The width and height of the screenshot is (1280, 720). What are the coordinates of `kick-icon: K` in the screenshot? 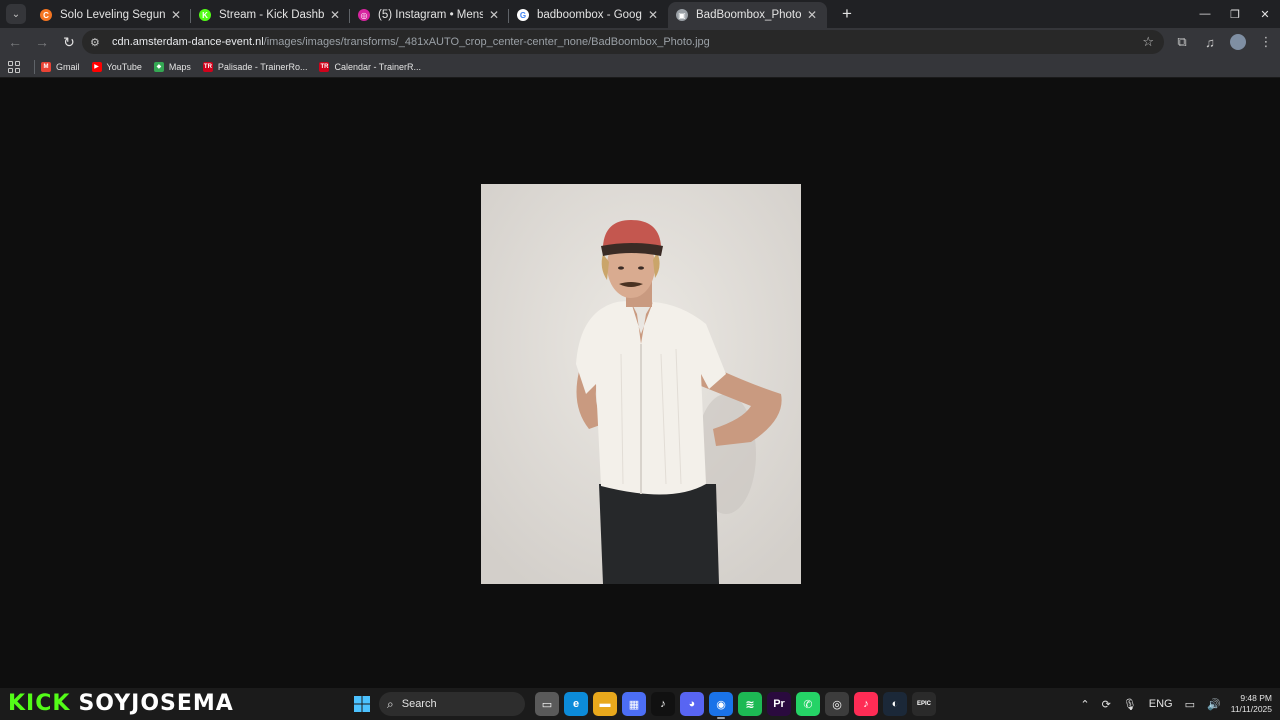 It's located at (205, 15).